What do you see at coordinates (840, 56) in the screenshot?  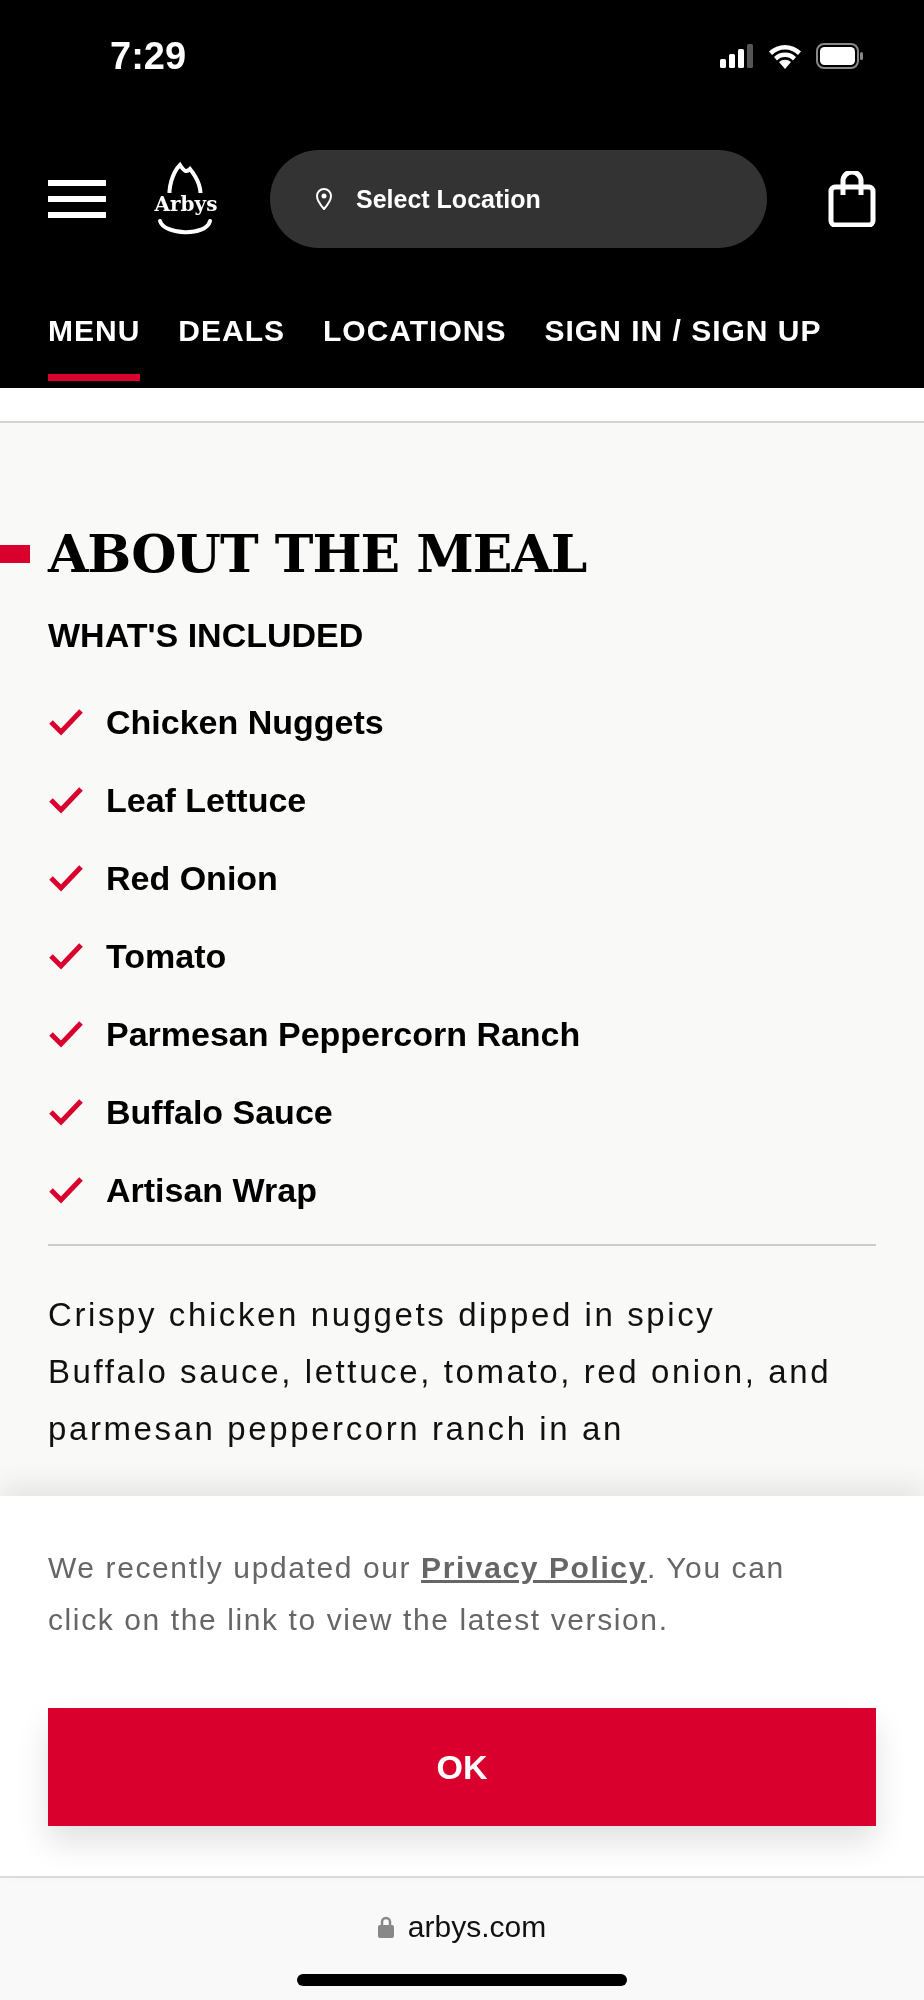 I see `battery-icon` at bounding box center [840, 56].